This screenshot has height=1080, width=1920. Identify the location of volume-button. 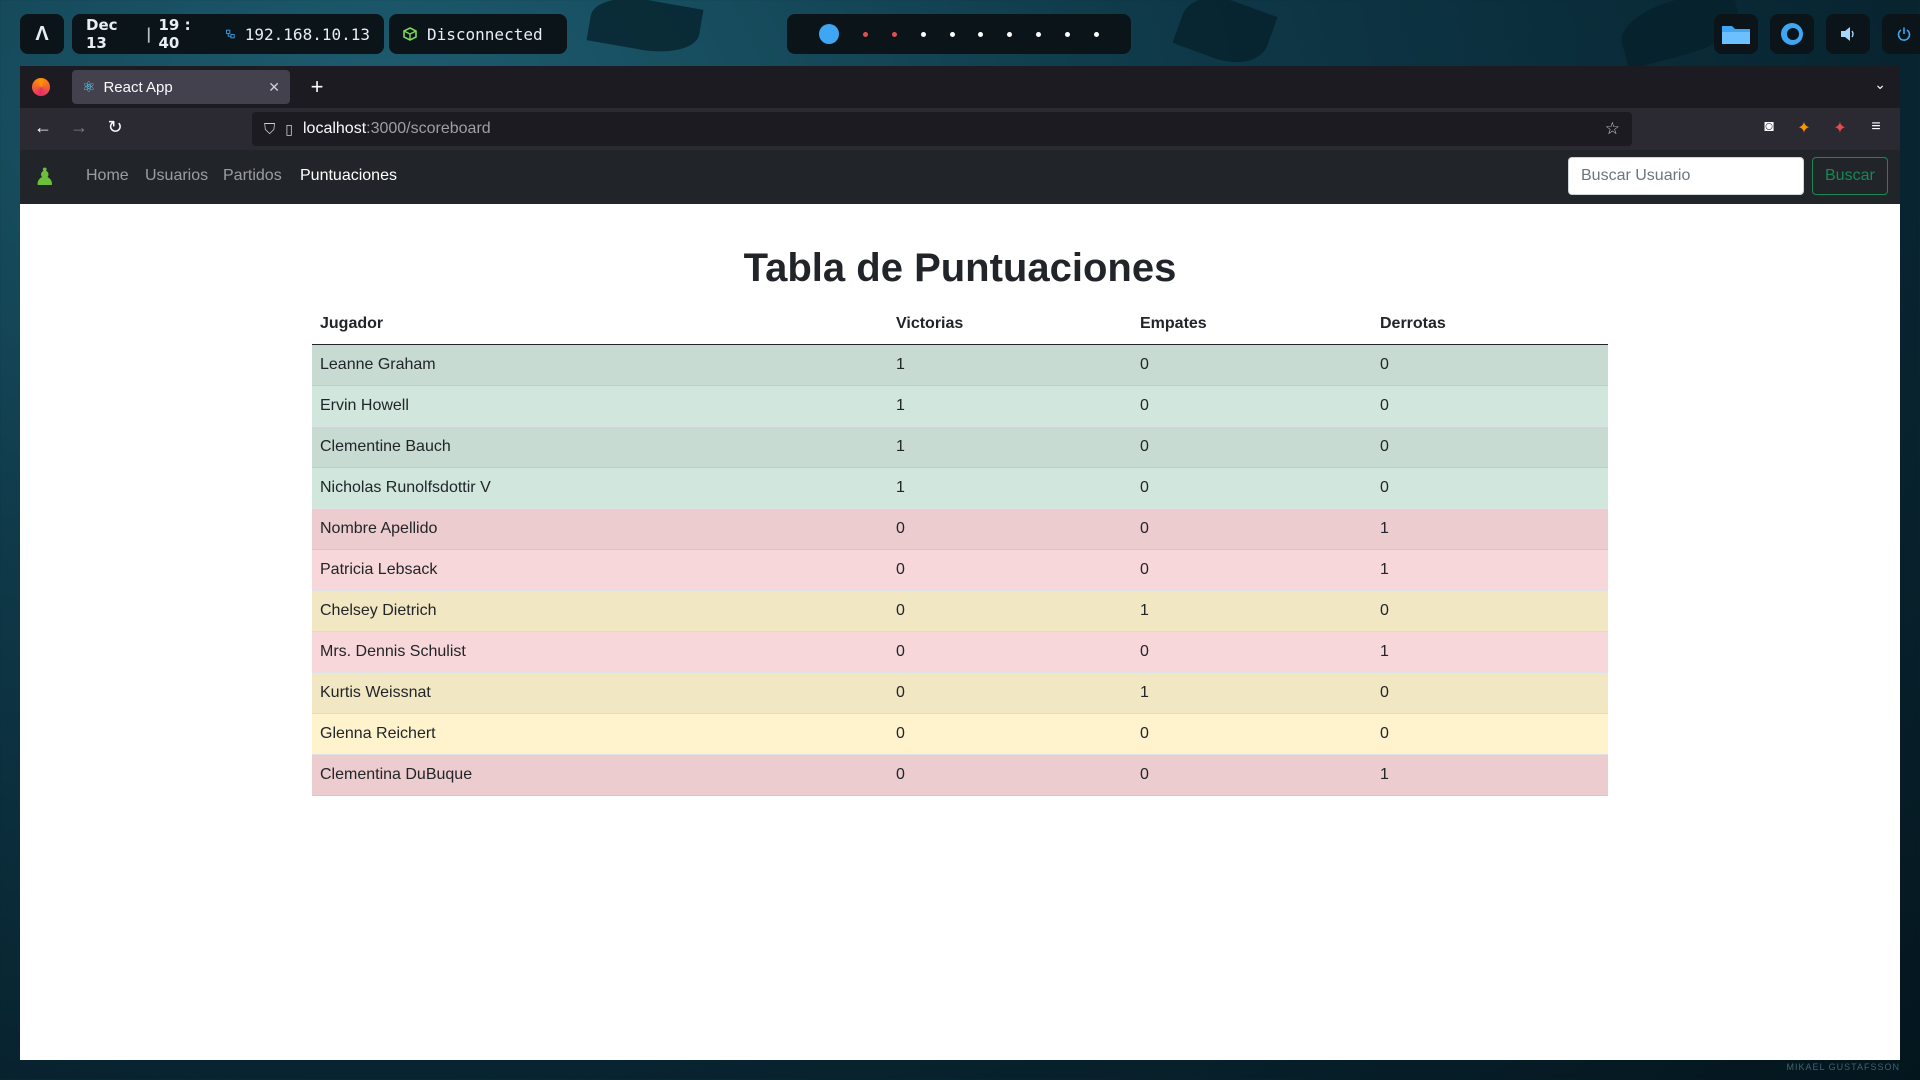
(1848, 34).